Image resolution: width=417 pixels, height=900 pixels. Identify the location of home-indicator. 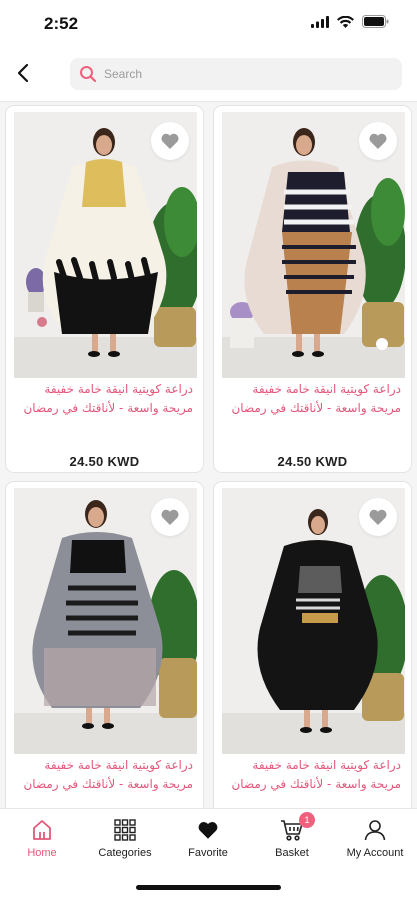
(208, 887).